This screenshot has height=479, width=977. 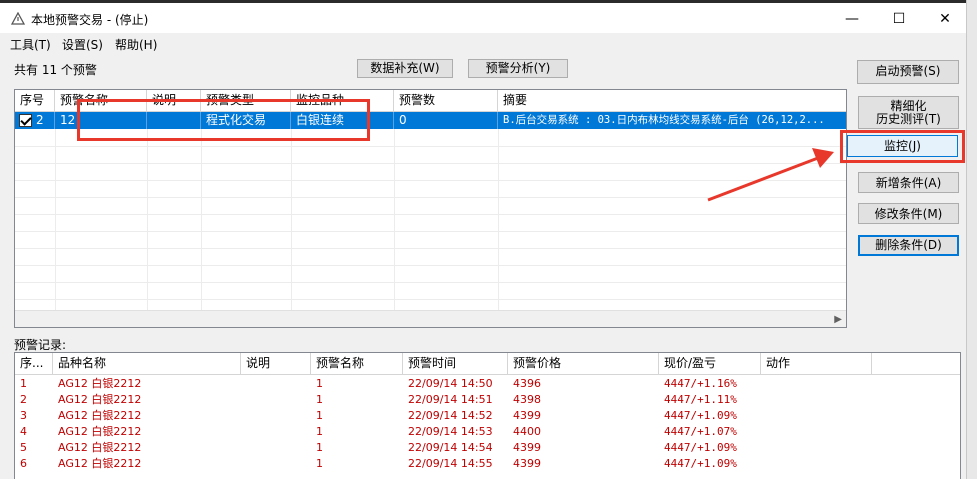 I want to click on maximize-button: ☐, so click(x=899, y=19).